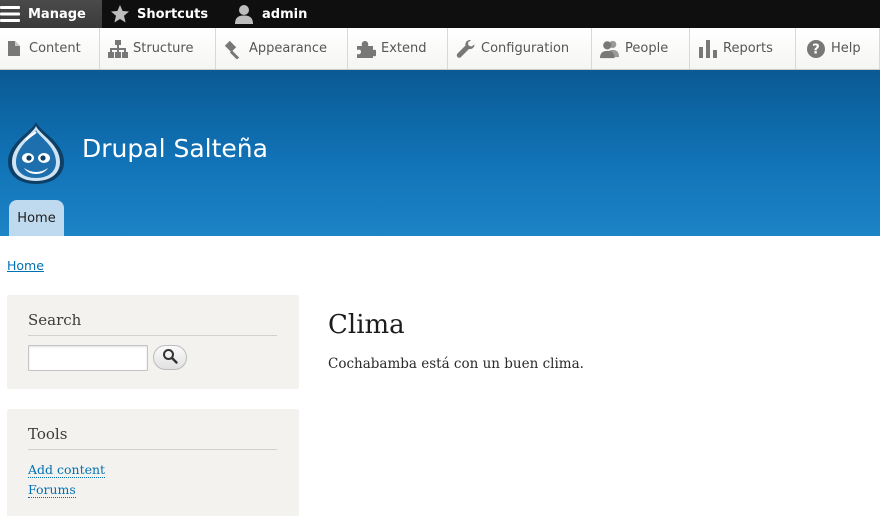 The height and width of the screenshot is (516, 880). Describe the element at coordinates (153, 342) in the screenshot. I see `search-block: Search` at that location.